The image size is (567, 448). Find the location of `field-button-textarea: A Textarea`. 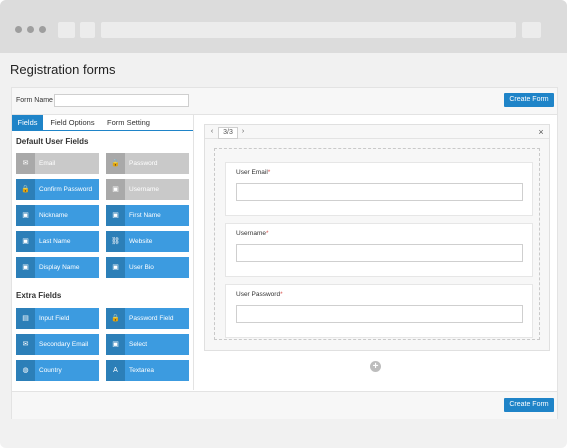

field-button-textarea: A Textarea is located at coordinates (147, 370).